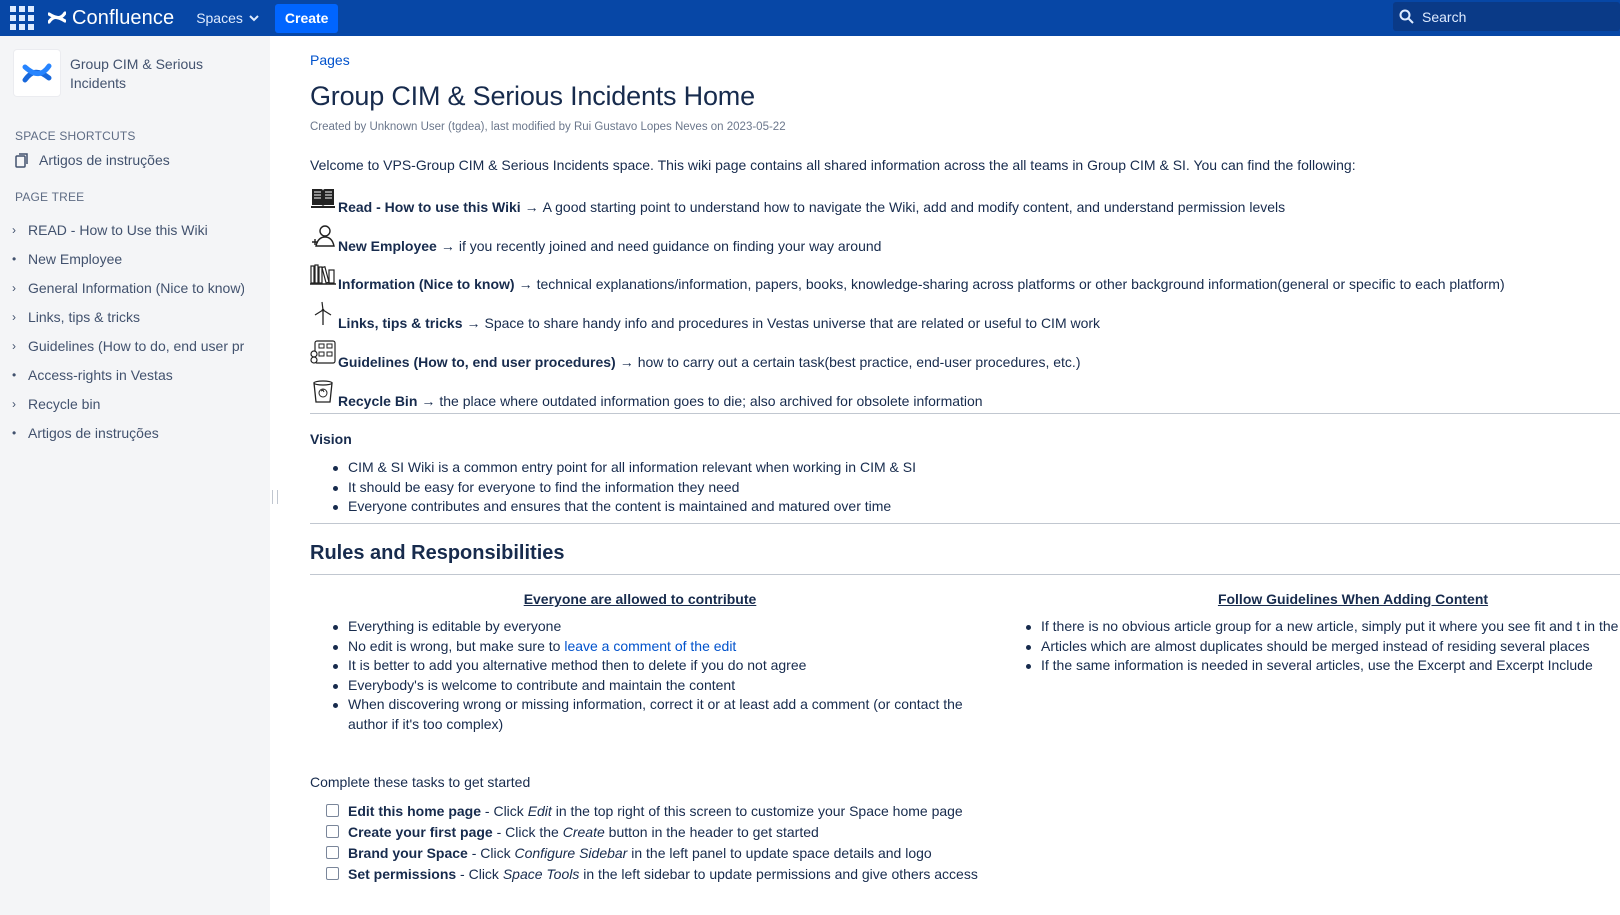 Image resolution: width=1620 pixels, height=915 pixels. What do you see at coordinates (84, 316) in the screenshot?
I see `tree-item-label: Links, tips & tricks` at bounding box center [84, 316].